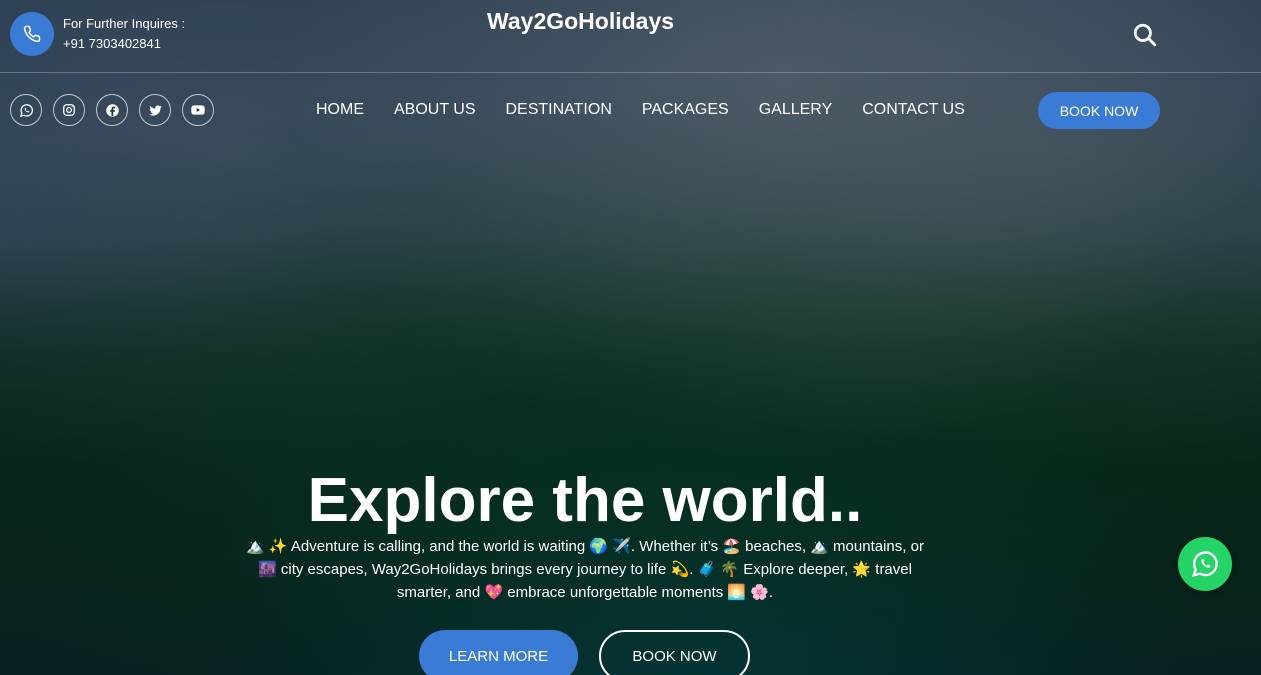  What do you see at coordinates (580, 21) in the screenshot?
I see `brand-logo: Way2GoHolidays` at bounding box center [580, 21].